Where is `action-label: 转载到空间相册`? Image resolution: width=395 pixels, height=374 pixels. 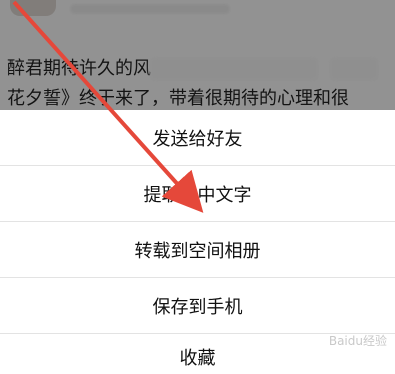 action-label: 转载到空间相册 is located at coordinates (197, 251).